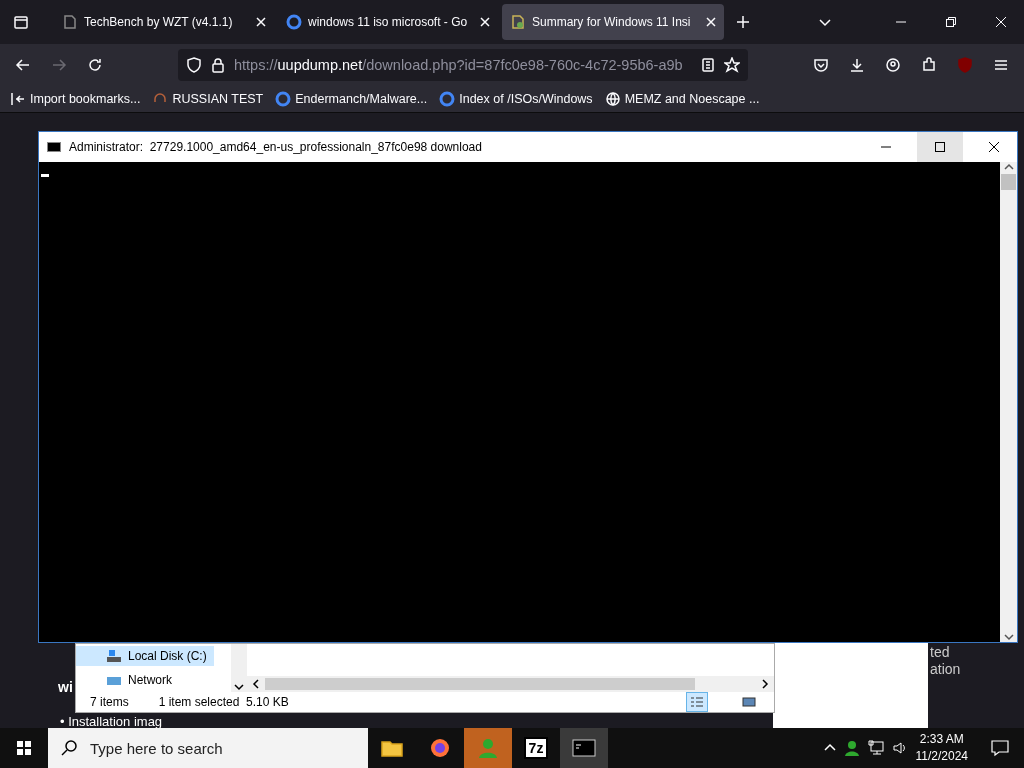 This screenshot has width=1024, height=768. Describe the element at coordinates (940, 652) in the screenshot. I see `page-text: ted` at that location.